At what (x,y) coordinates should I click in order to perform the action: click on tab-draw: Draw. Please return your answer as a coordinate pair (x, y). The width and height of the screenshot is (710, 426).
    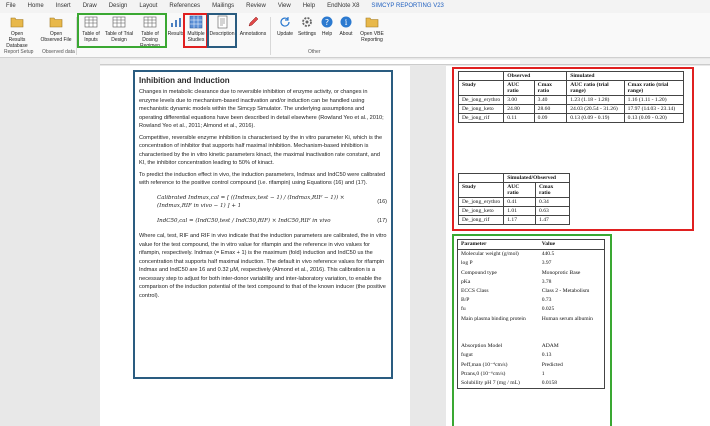
    Looking at the image, I should click on (90, 6).